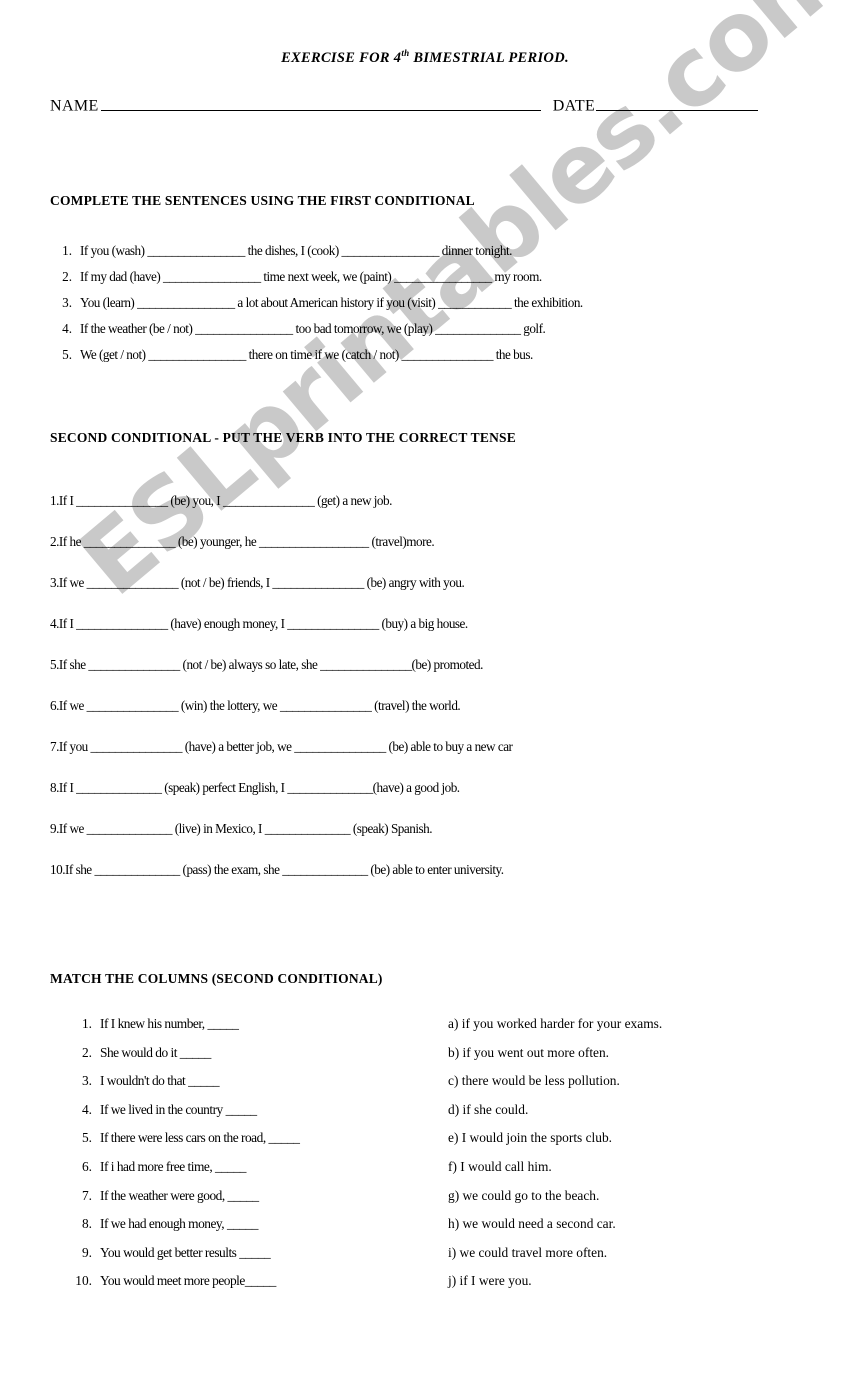  I want to click on item-text: If I knew his number, _____, so click(169, 1023).